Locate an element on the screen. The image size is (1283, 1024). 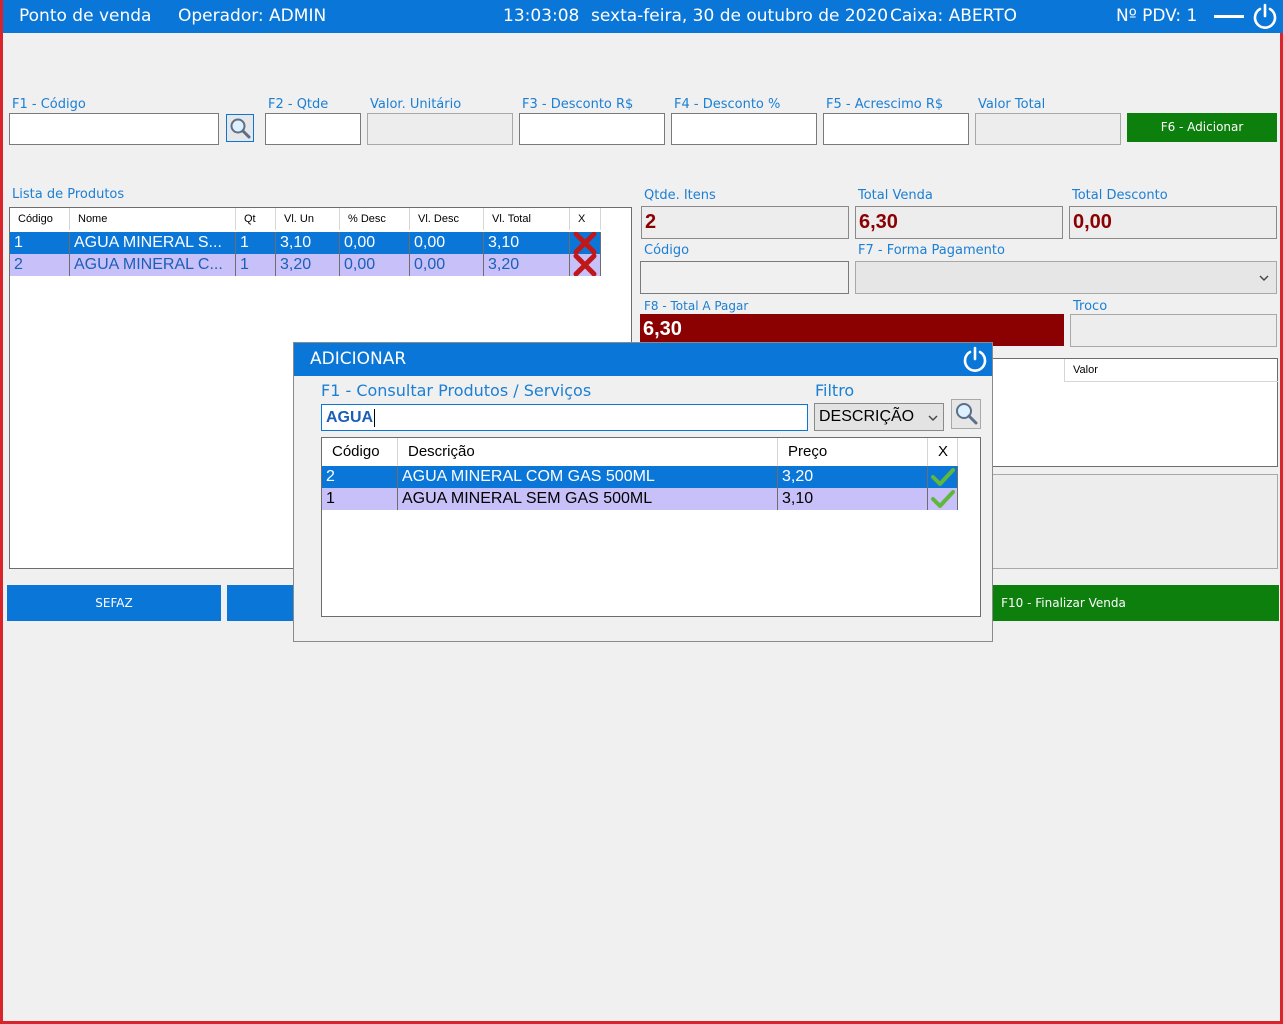
add-button: F6 - Adicionar is located at coordinates (1202, 127).